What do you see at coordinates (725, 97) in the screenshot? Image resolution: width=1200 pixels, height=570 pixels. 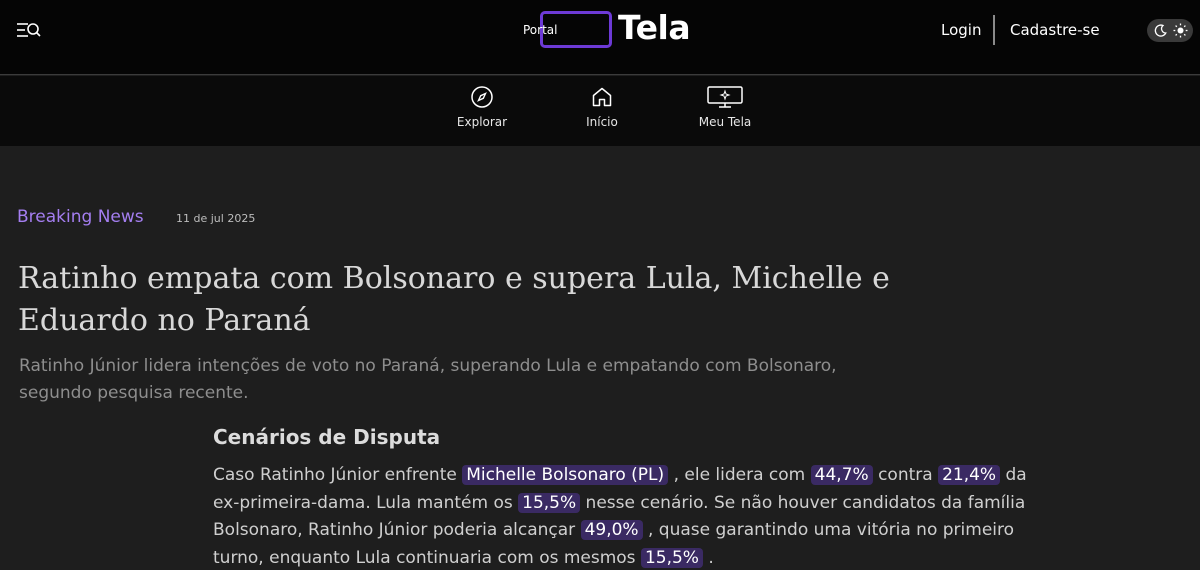 I see `monitor-icon` at bounding box center [725, 97].